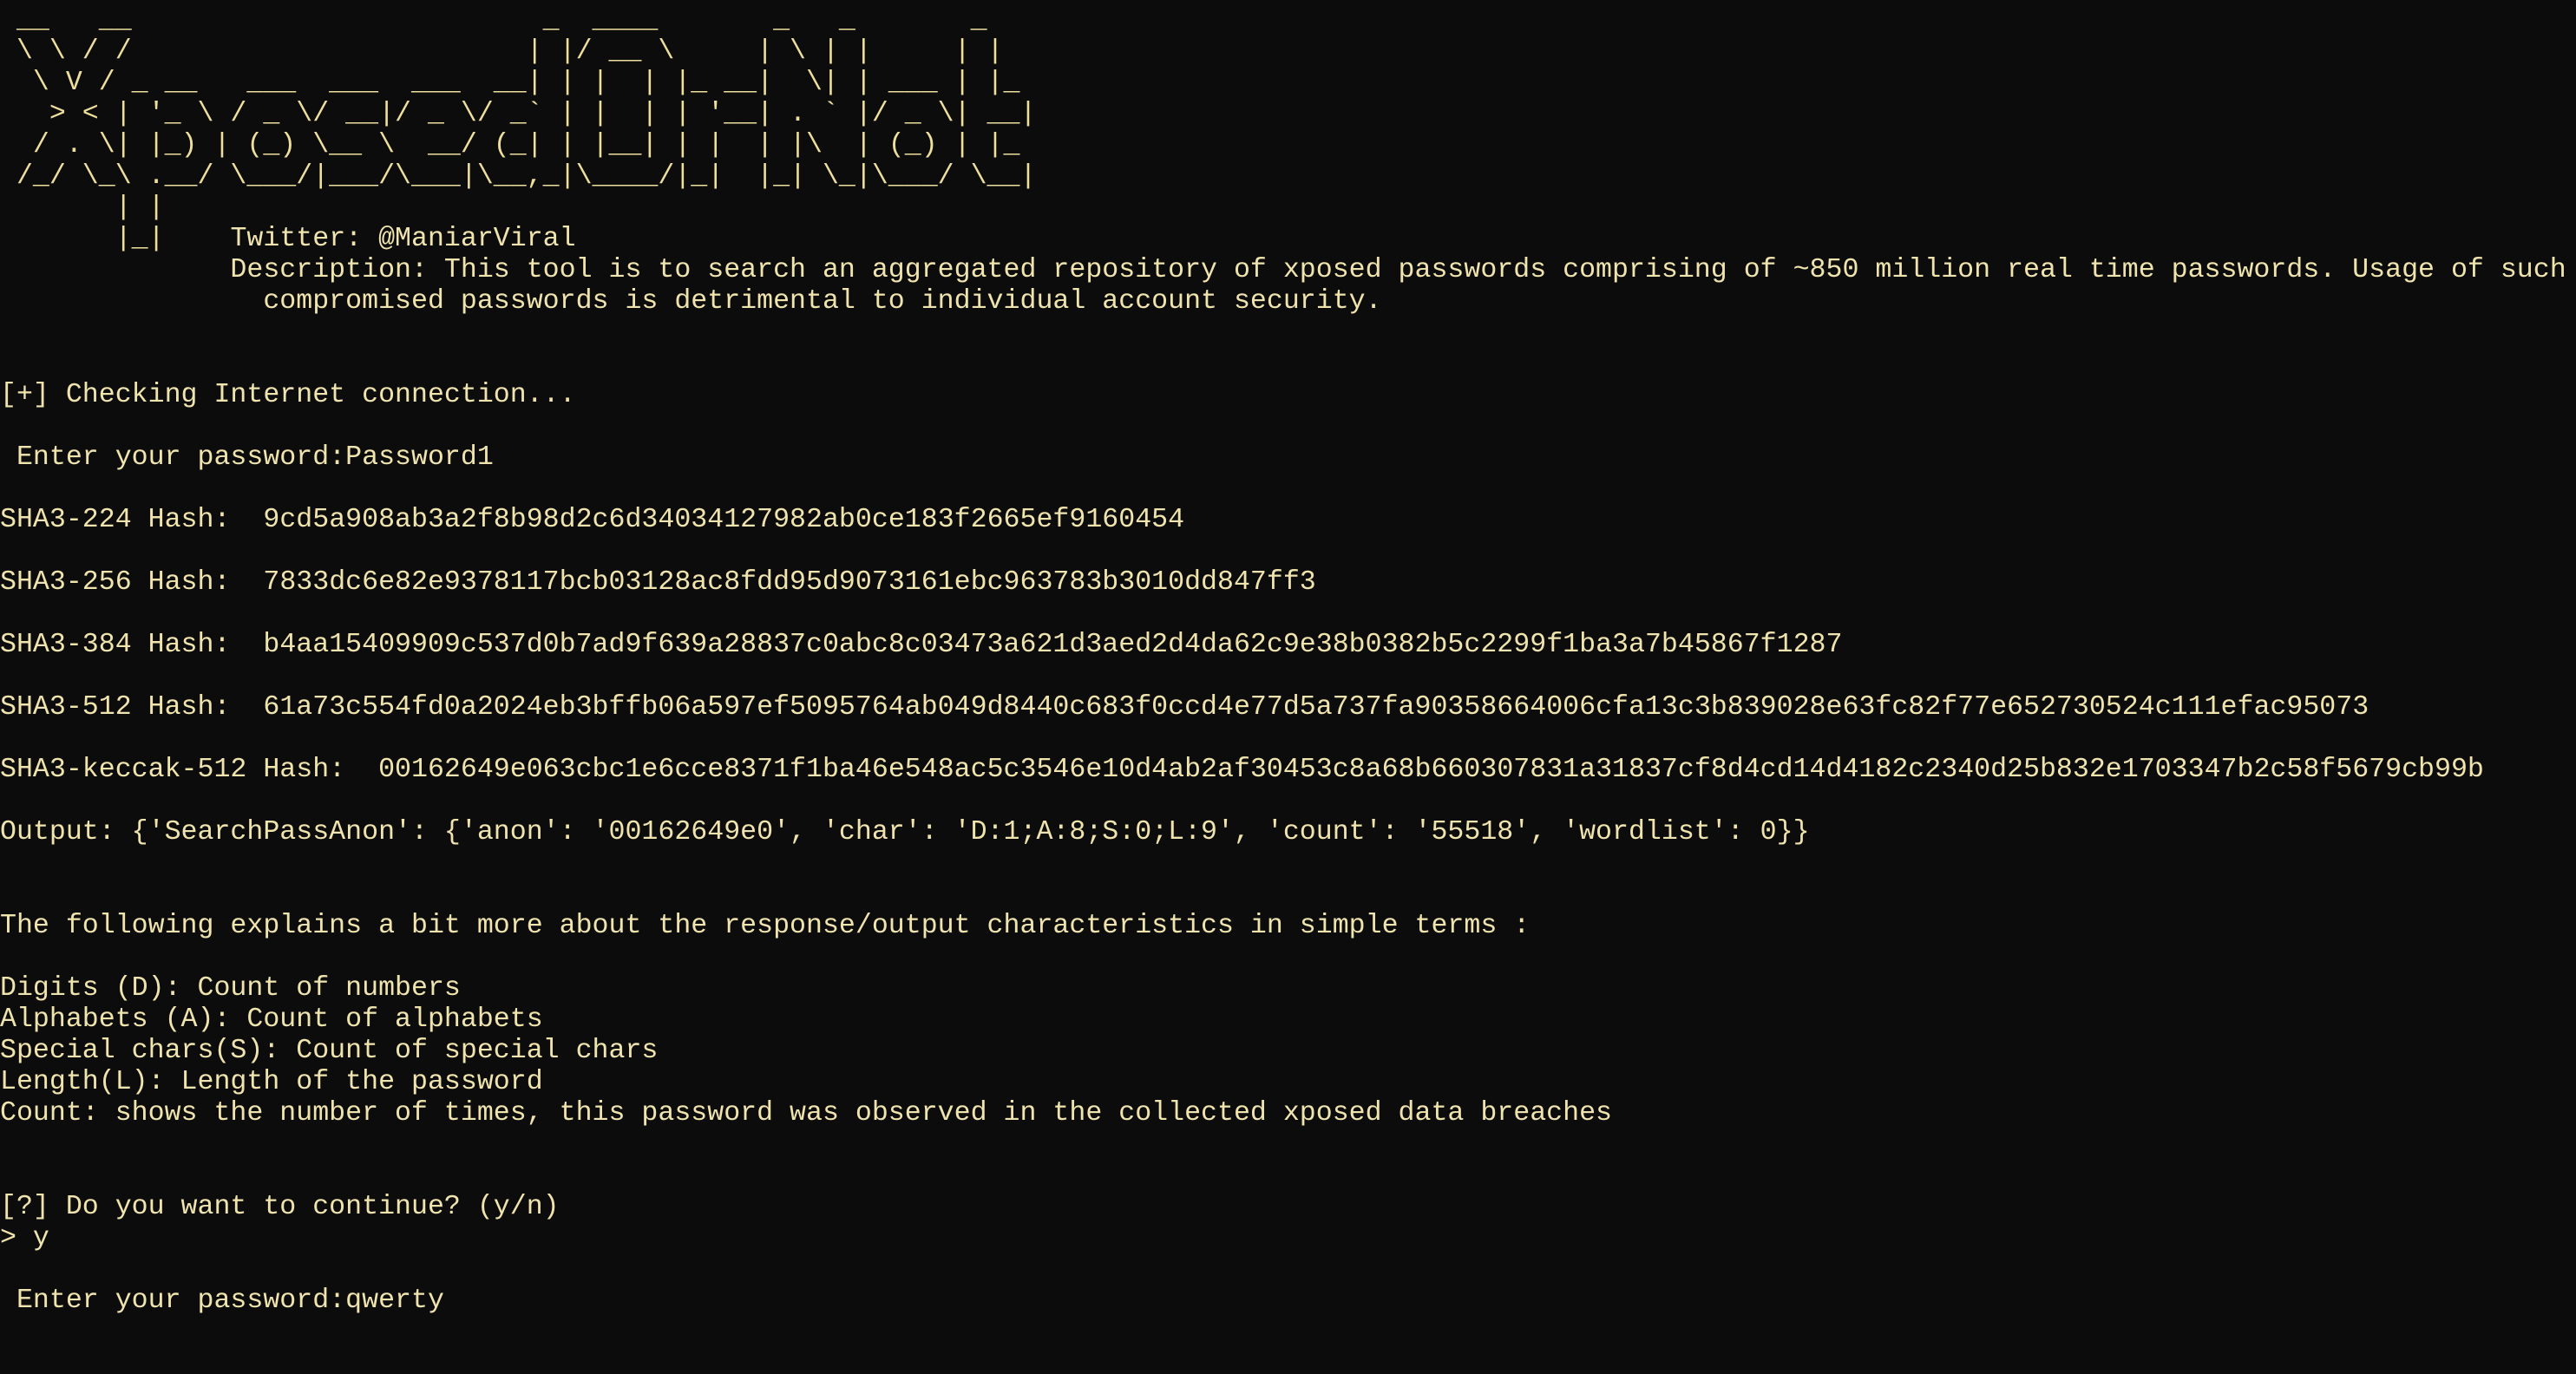  I want to click on explain-line: Special chars(S): Count of special chars, so click(329, 1051).